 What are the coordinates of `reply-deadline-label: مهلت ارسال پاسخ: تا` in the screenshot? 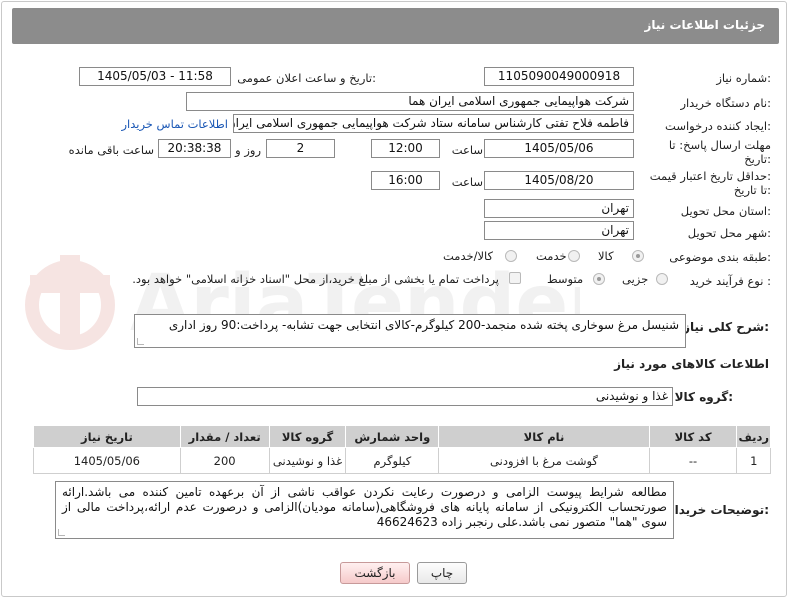 It's located at (719, 145).